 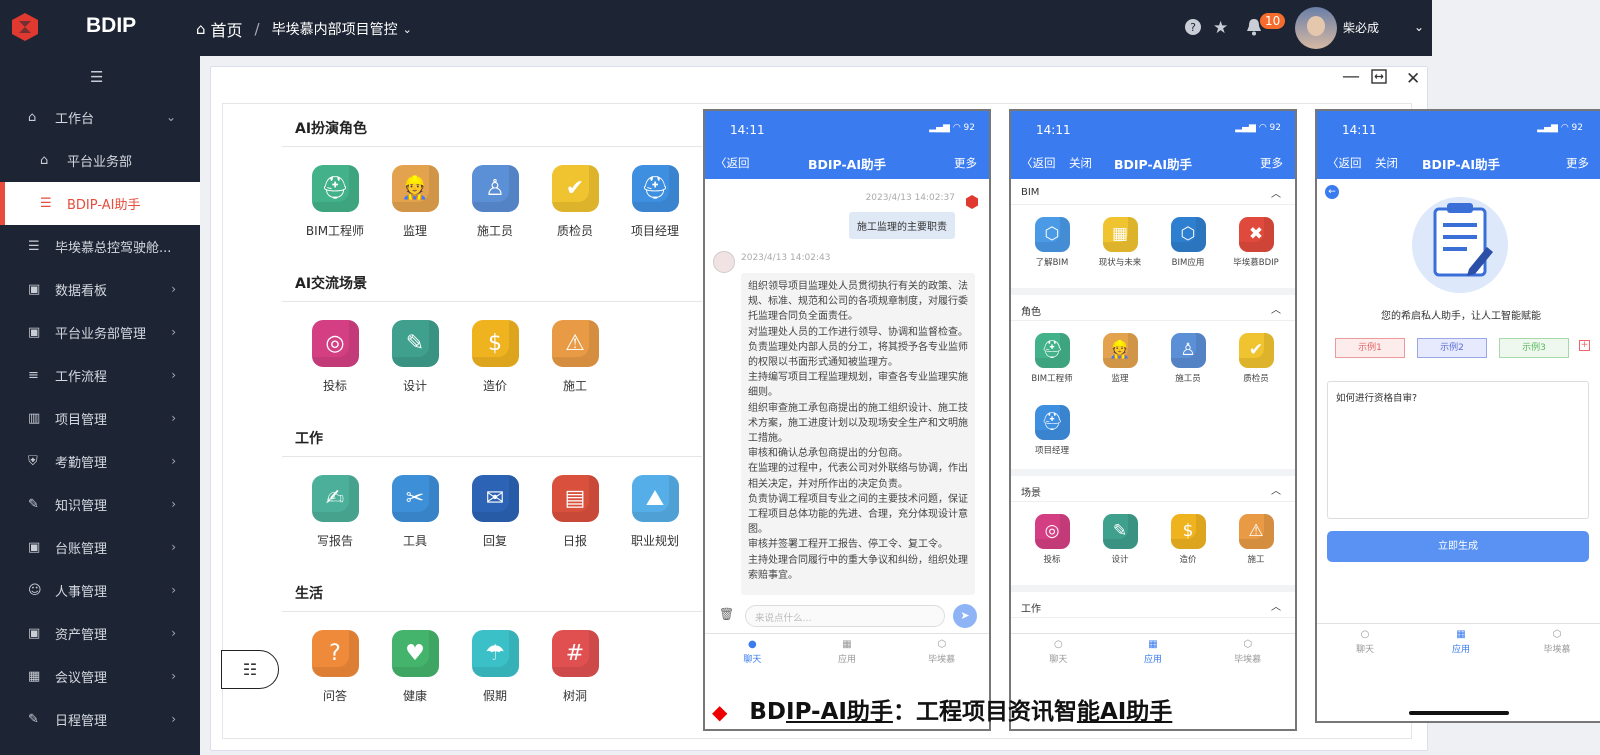 I want to click on app-tile: ☂ 假期, so click(x=495, y=667).